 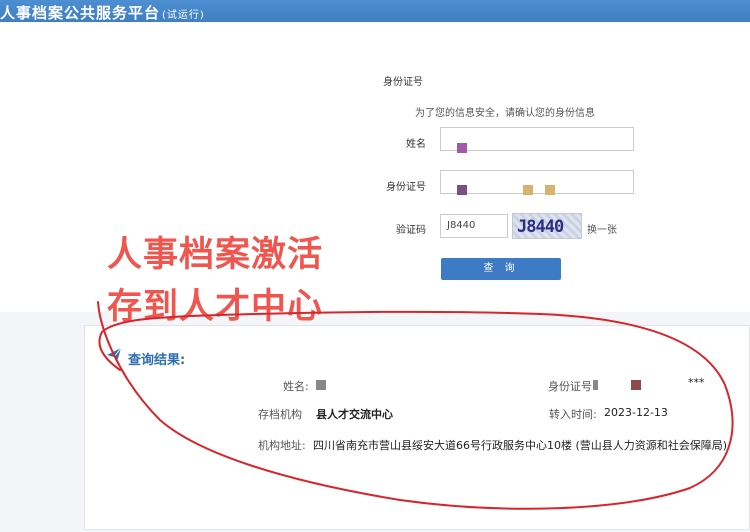 I want to click on name-label: 姓名, so click(x=416, y=144).